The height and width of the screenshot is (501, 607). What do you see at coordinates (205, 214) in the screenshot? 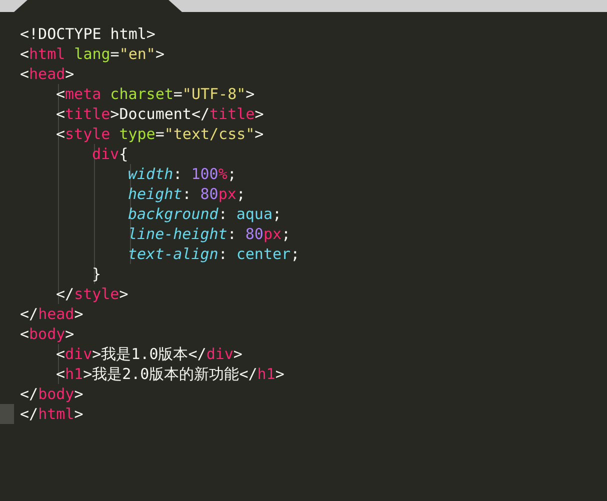
I see `code-line: background: aqua;` at bounding box center [205, 214].